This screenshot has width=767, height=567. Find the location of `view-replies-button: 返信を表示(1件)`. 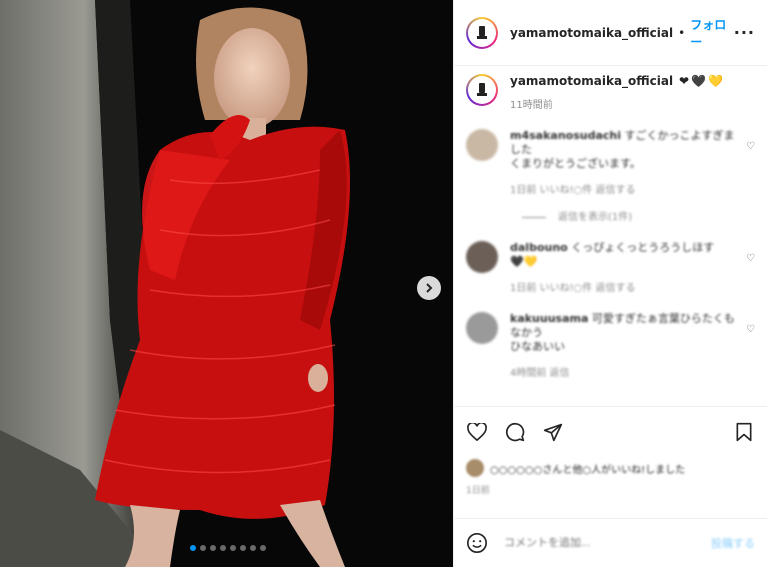

view-replies-button: 返信を表示(1件) is located at coordinates (638, 215).